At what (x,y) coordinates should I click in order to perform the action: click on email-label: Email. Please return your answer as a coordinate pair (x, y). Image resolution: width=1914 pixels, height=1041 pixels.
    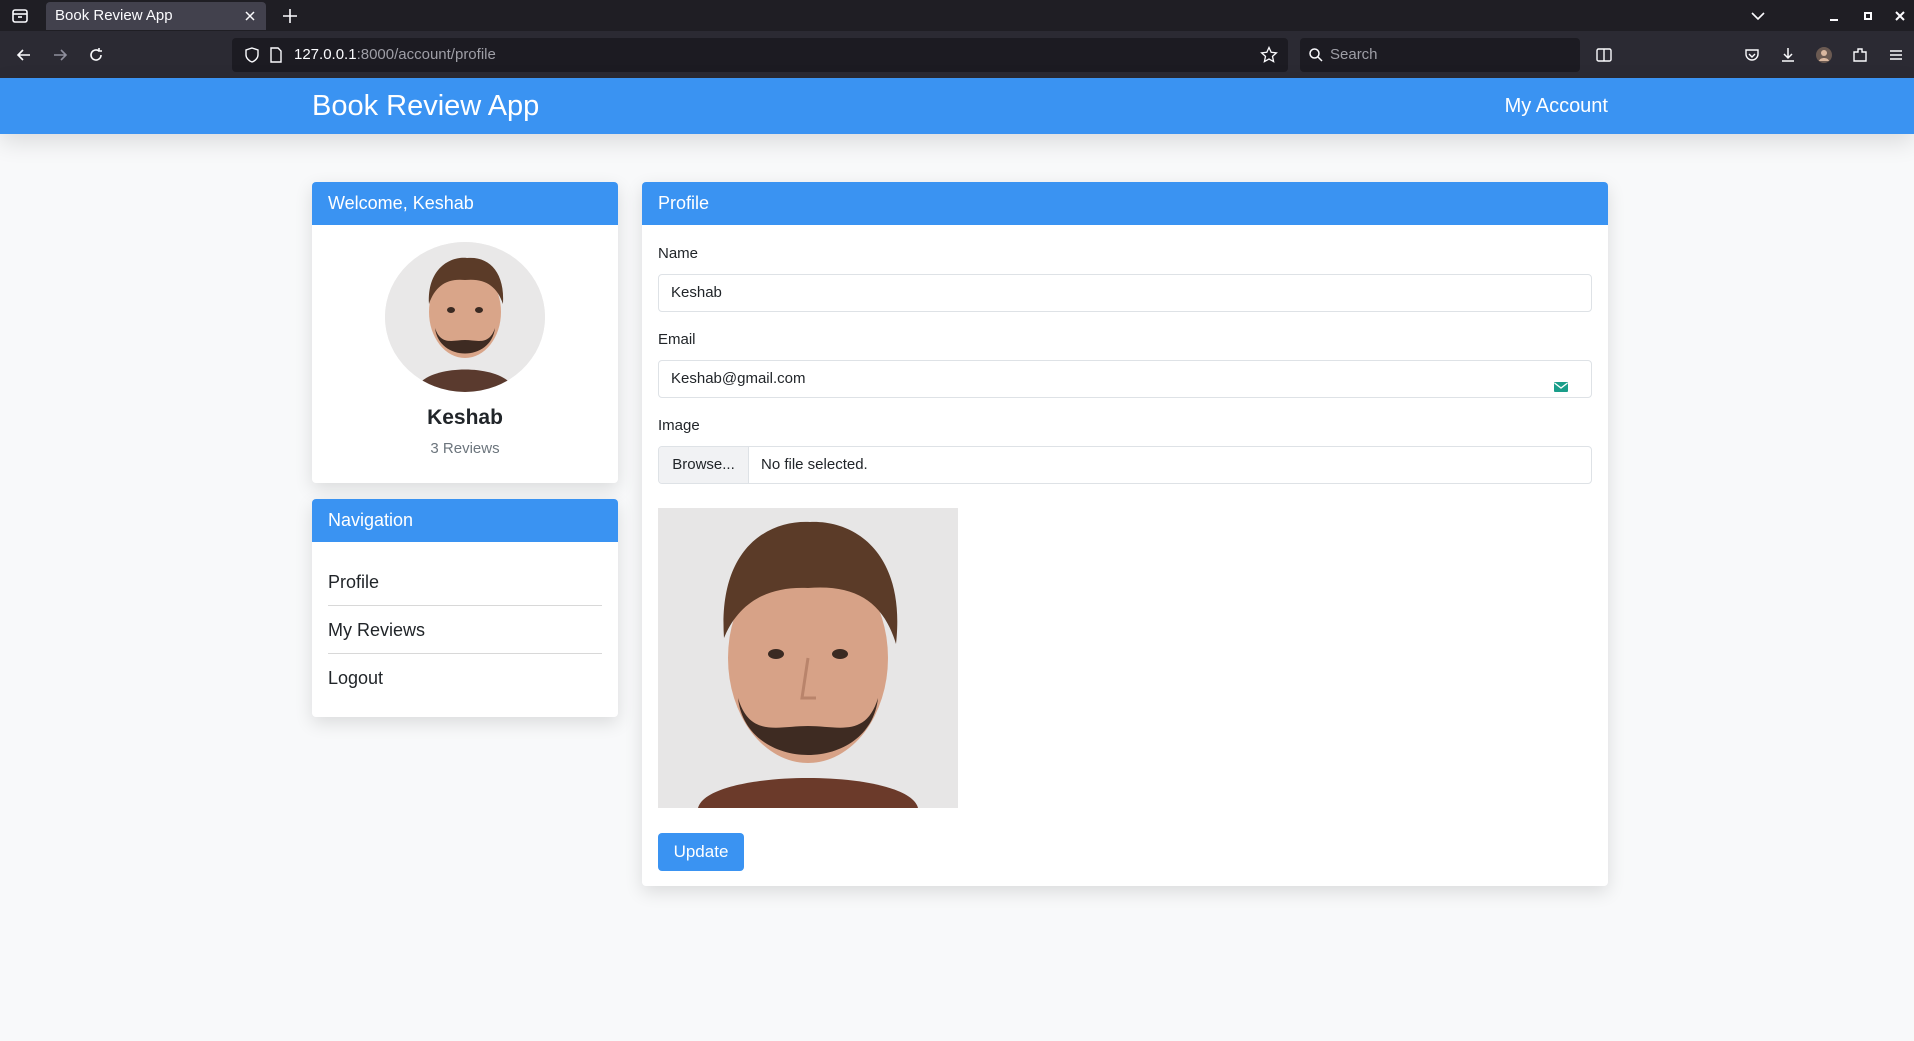
    Looking at the image, I should click on (677, 339).